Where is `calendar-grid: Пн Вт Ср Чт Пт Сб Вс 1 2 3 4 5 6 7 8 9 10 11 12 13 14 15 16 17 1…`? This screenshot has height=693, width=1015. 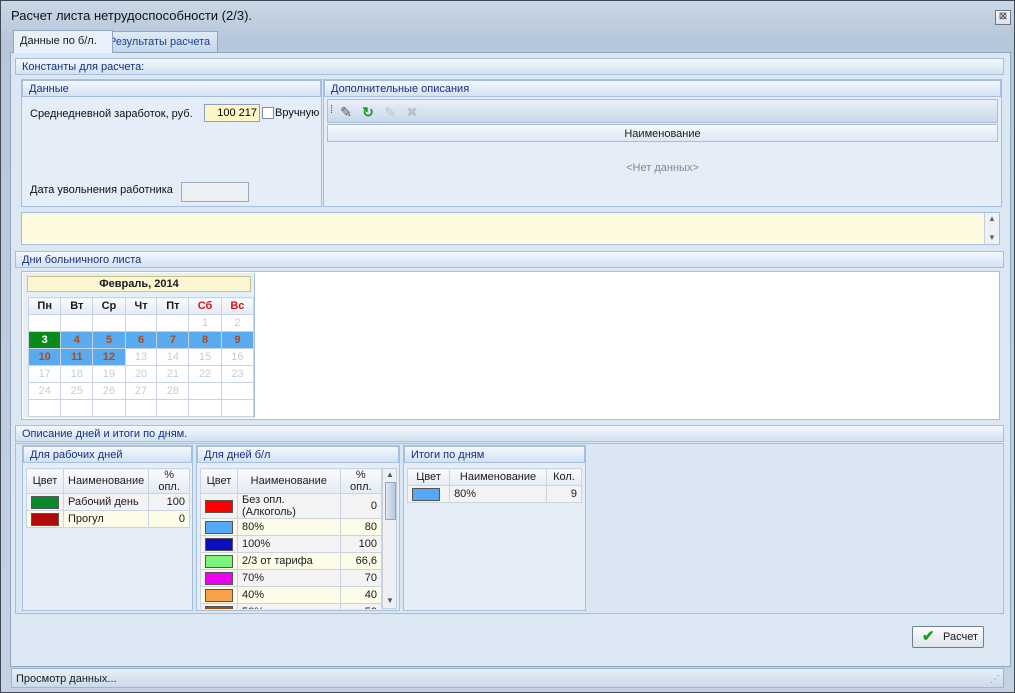 calendar-grid: Пн Вт Ср Чт Пт Сб Вс 1 2 3 4 5 6 7 8 9 10 11 12 13 14 15 16 17 1… is located at coordinates (141, 357).